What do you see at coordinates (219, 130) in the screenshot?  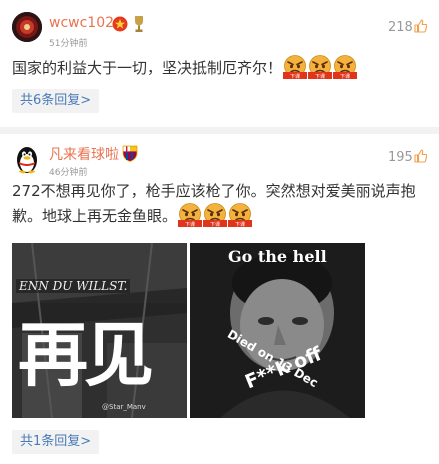 I see `divider` at bounding box center [219, 130].